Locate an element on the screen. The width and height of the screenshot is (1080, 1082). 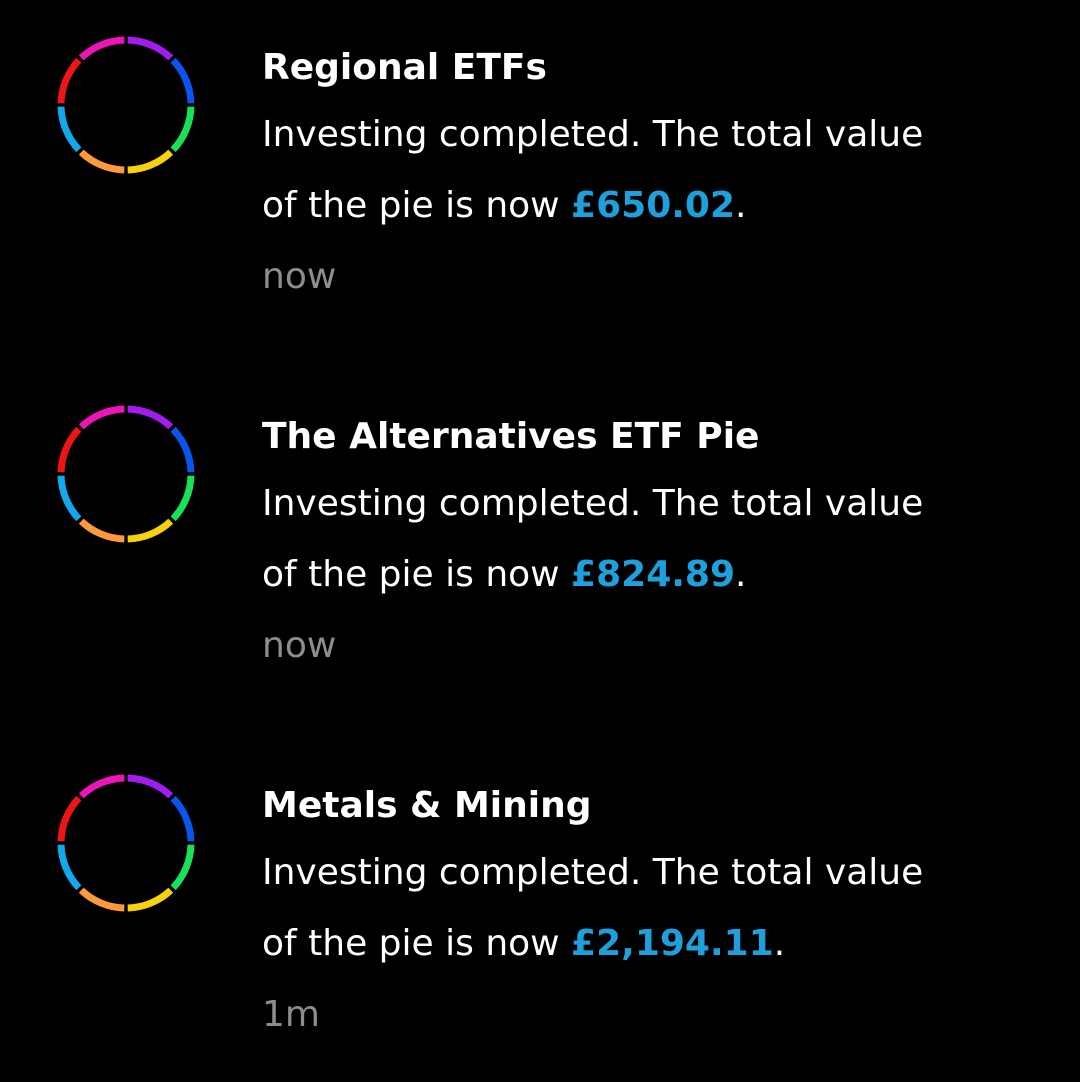
message-line: of the pie is now £2,194.11. is located at coordinates (657, 943).